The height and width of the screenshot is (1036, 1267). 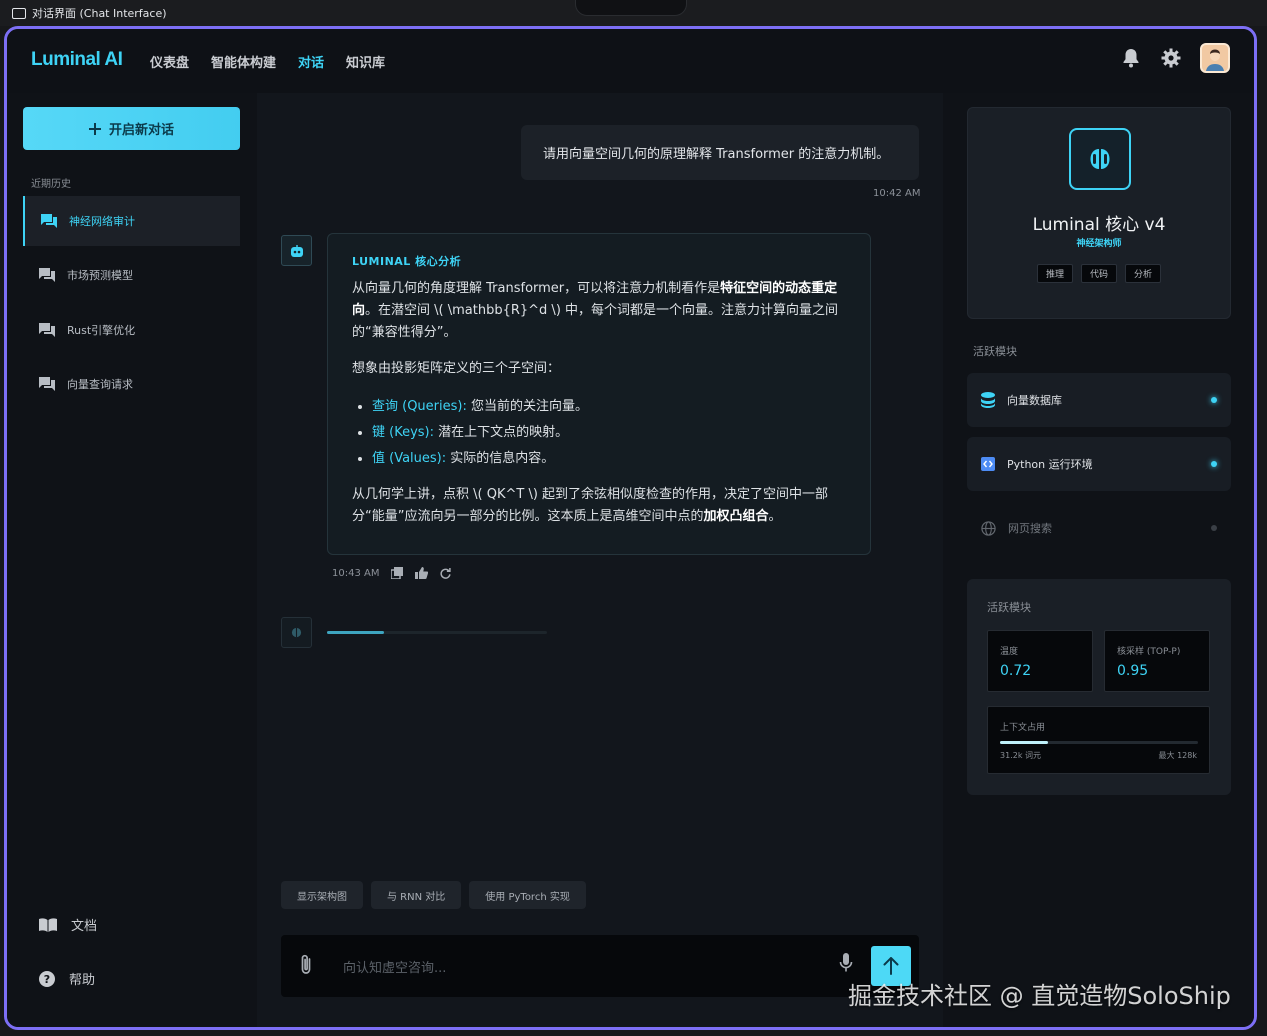 I want to click on help-link: ? 帮助, so click(x=67, y=978).